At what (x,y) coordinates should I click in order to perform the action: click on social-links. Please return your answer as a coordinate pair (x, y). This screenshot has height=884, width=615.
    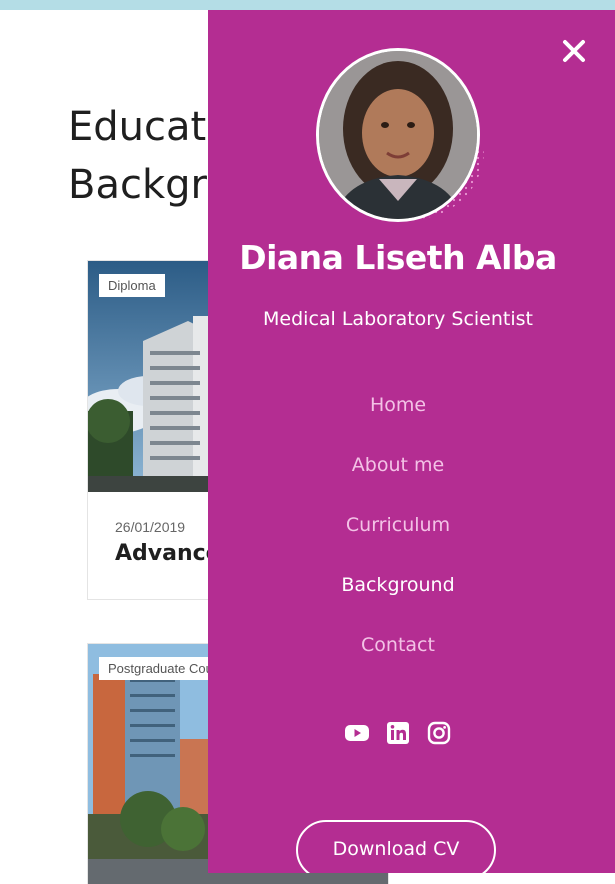
    Looking at the image, I should click on (398, 733).